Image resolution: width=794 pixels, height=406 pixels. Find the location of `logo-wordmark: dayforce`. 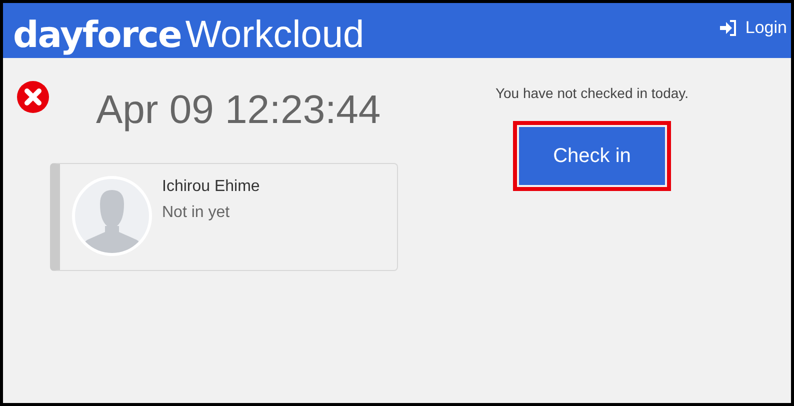

logo-wordmark: dayforce is located at coordinates (97, 36).